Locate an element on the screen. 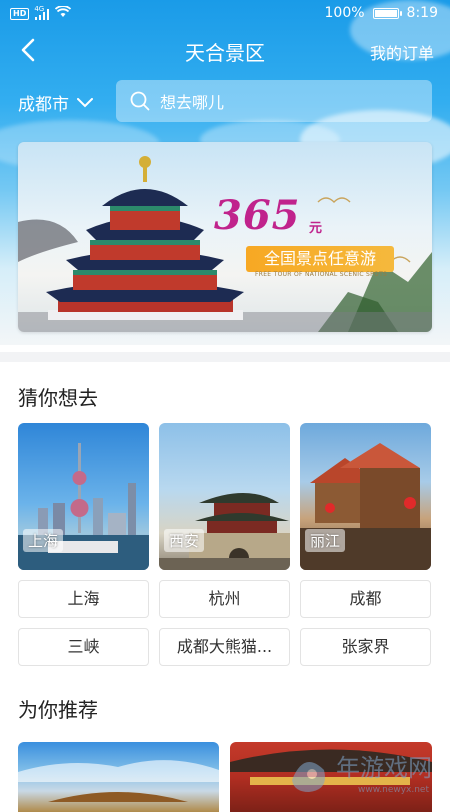  banner-price-unit: 元 is located at coordinates (316, 228).